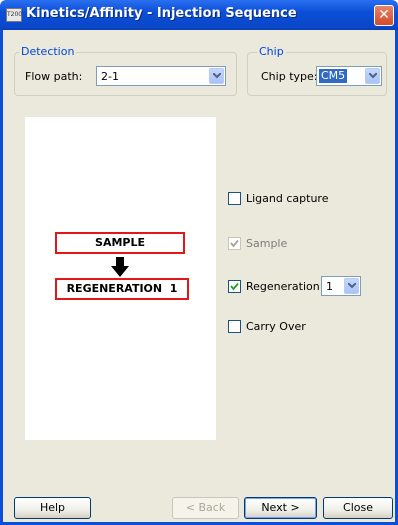  I want to click on close-window-button: ✕, so click(384, 15).